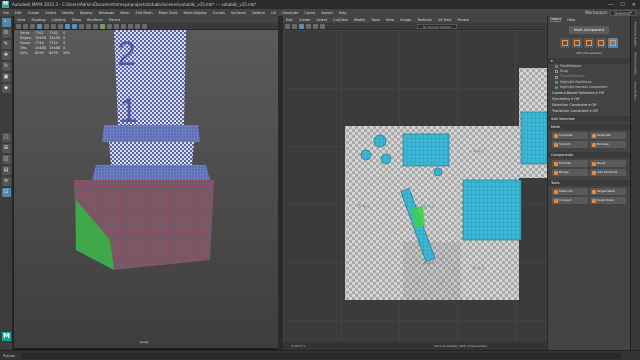 The width and height of the screenshot is (640, 360). Describe the element at coordinates (67, 26) in the screenshot. I see `wireframe-icon` at that location.